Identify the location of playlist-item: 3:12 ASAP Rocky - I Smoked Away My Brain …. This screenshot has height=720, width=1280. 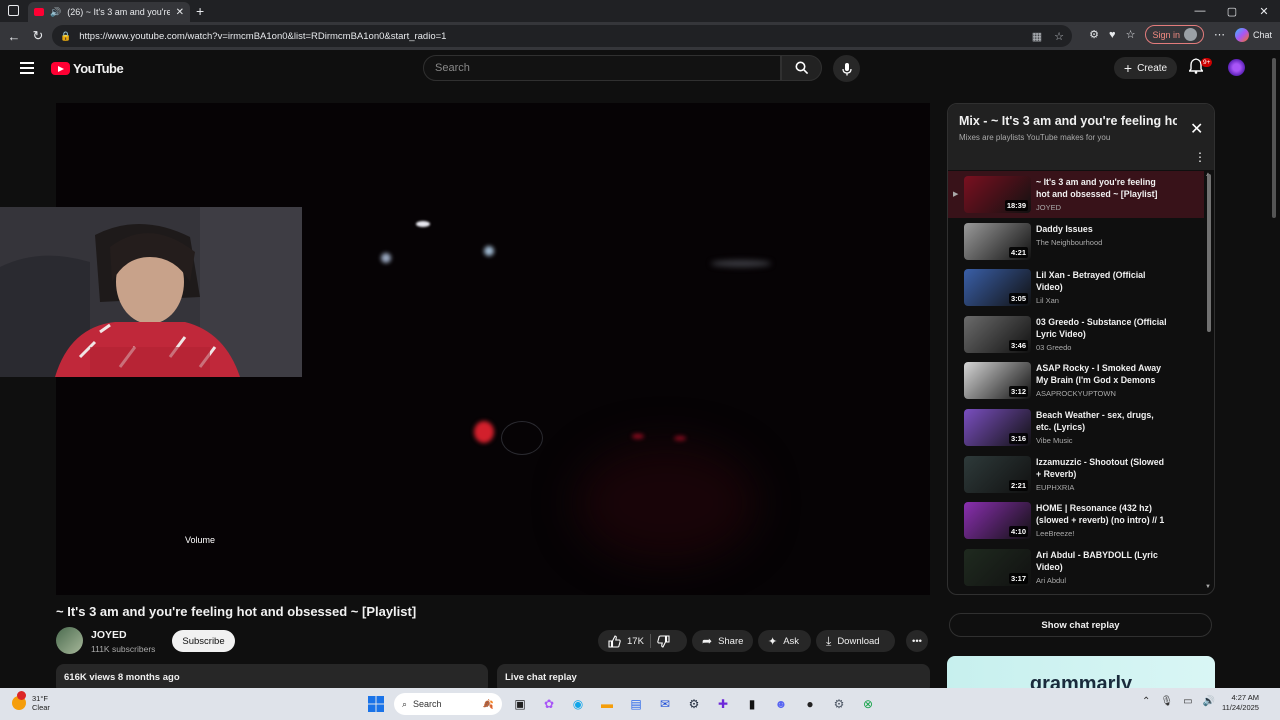
(1076, 380).